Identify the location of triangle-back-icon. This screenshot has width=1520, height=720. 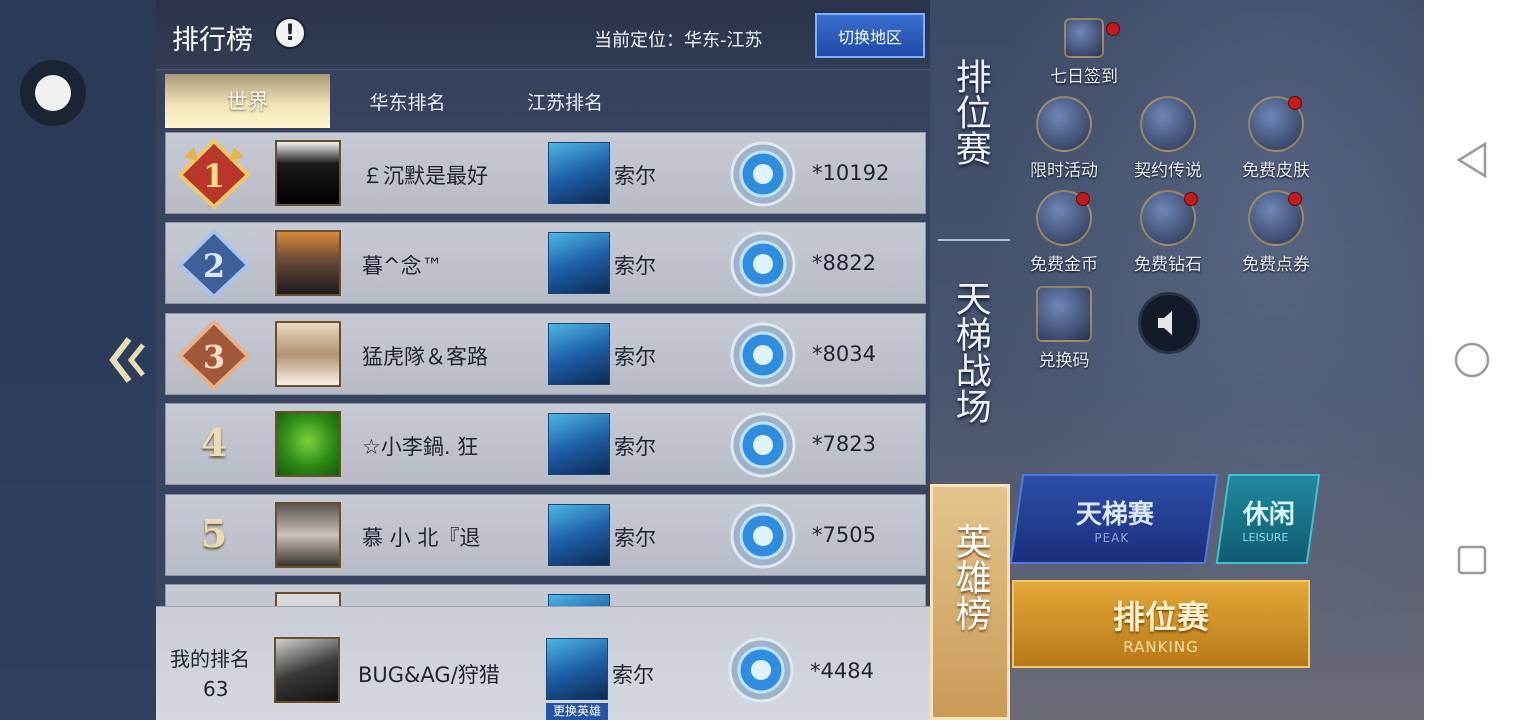
(1471, 160).